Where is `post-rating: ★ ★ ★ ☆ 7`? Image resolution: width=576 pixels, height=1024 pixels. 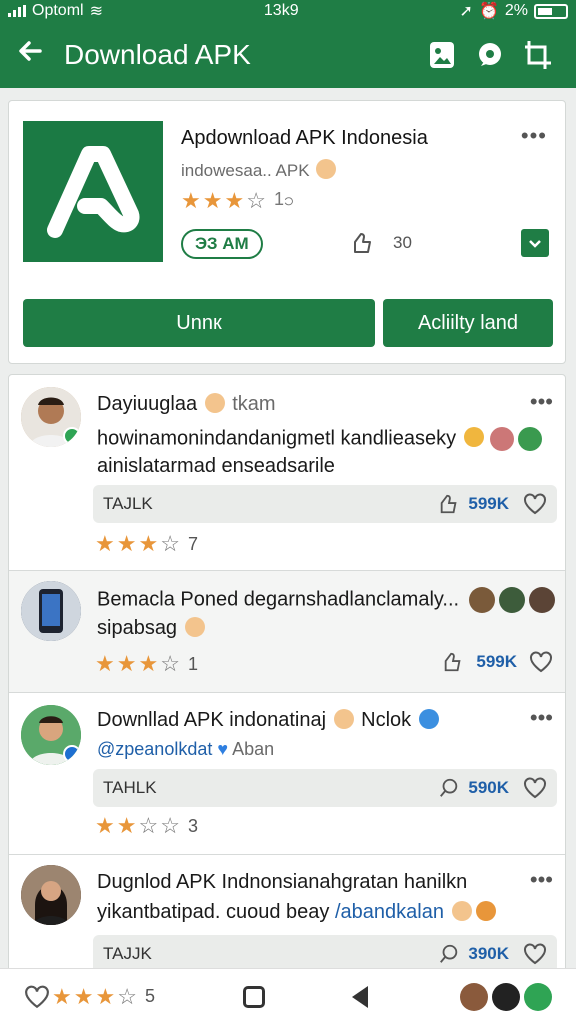
post-rating: ★ ★ ★ ☆ 7 is located at coordinates (146, 544).